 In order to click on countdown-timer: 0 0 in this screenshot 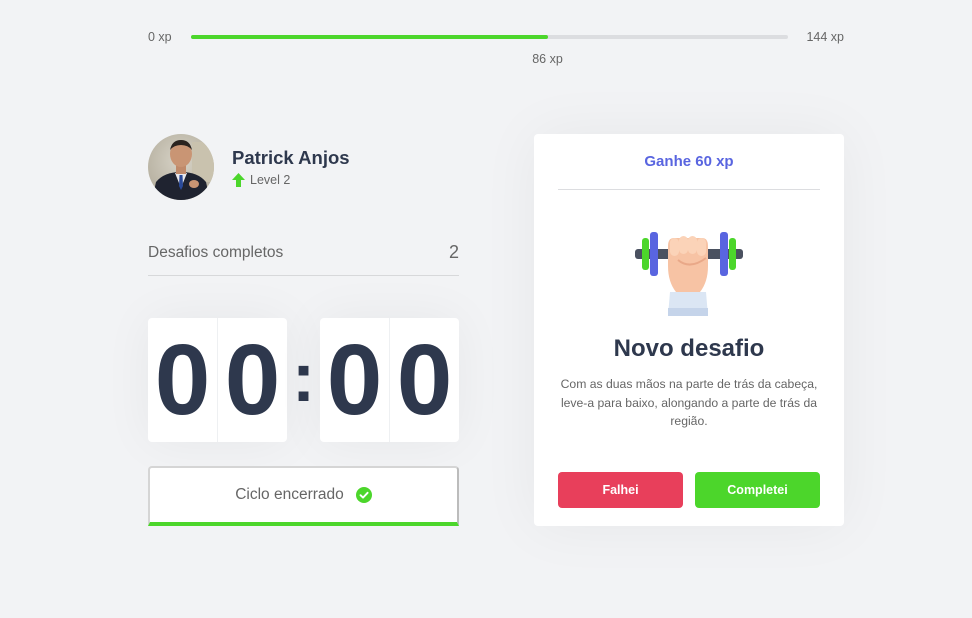, I will do `click(303, 380)`.